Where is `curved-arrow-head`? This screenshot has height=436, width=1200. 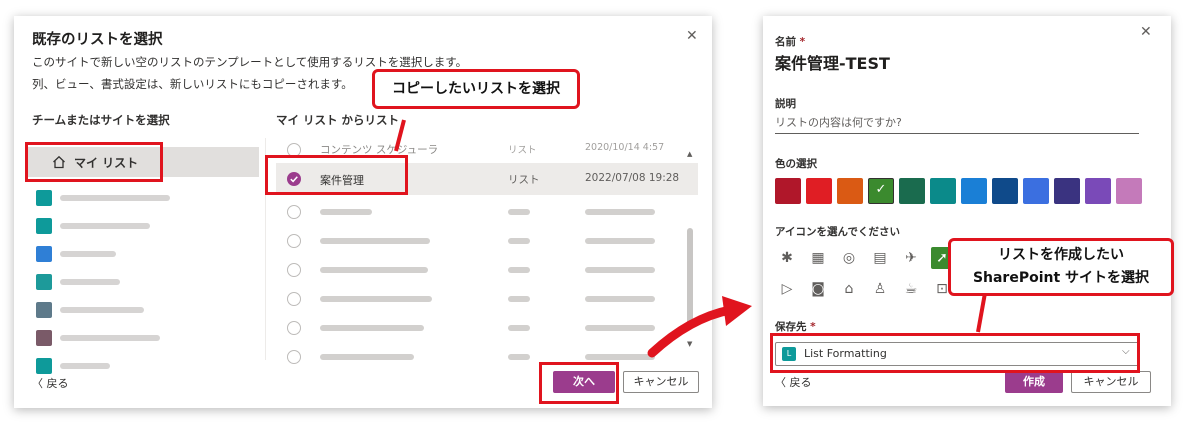 curved-arrow-head is located at coordinates (737, 311).